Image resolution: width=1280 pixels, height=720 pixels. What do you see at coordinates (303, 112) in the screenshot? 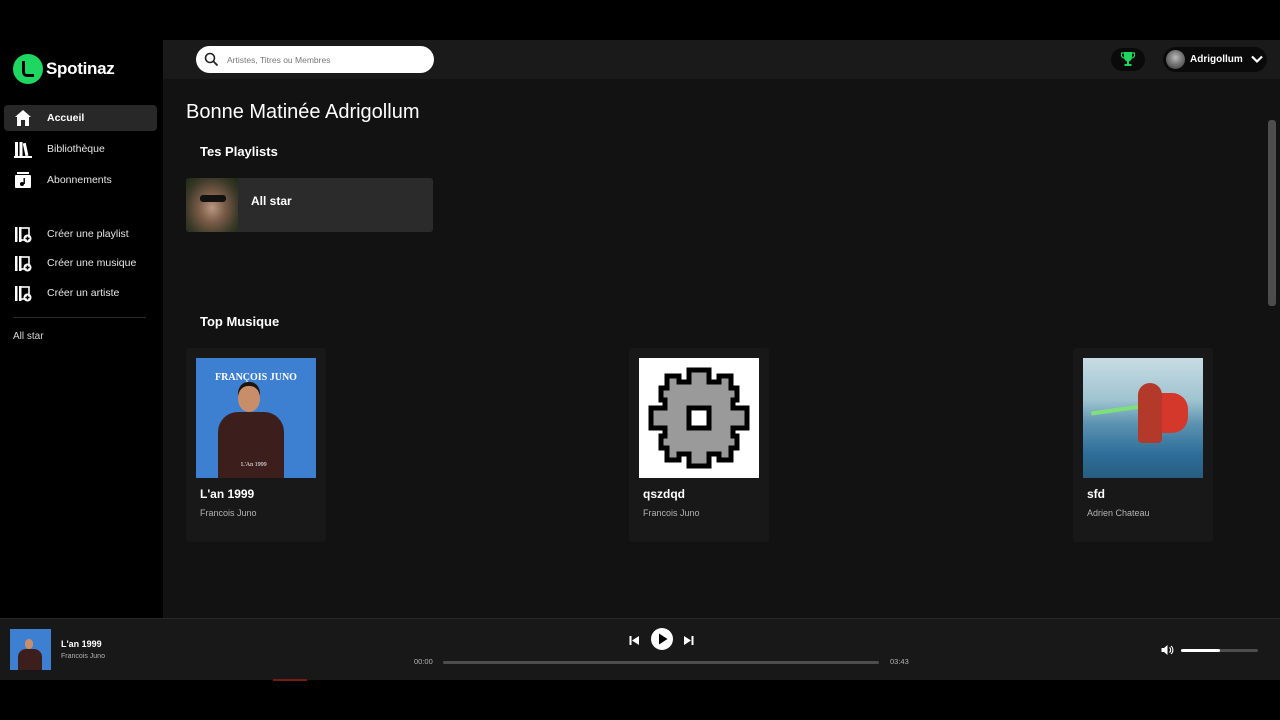
I see `page-title: Bonne Matinée Adrigollum` at bounding box center [303, 112].